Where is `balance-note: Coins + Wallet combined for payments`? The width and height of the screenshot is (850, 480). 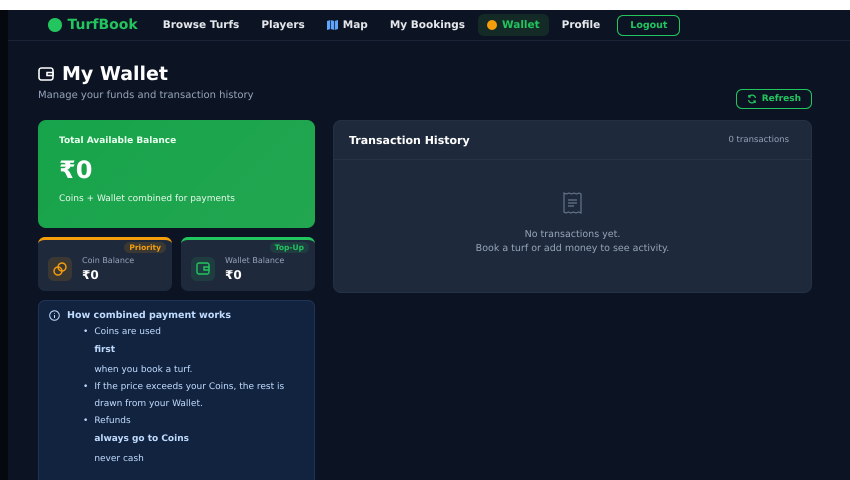 balance-note: Coins + Wallet combined for payments is located at coordinates (147, 199).